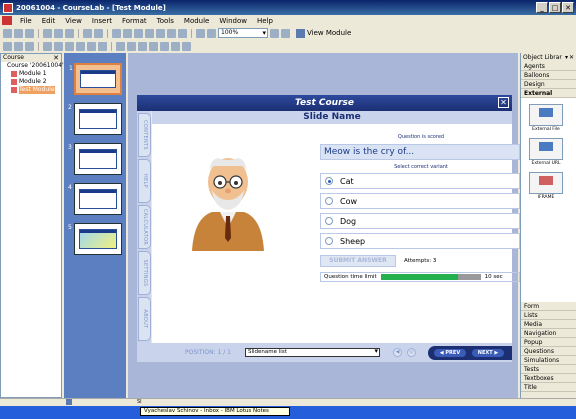 This screenshot has height=419, width=576. I want to click on category-simulations: Simulations, so click(548, 360).